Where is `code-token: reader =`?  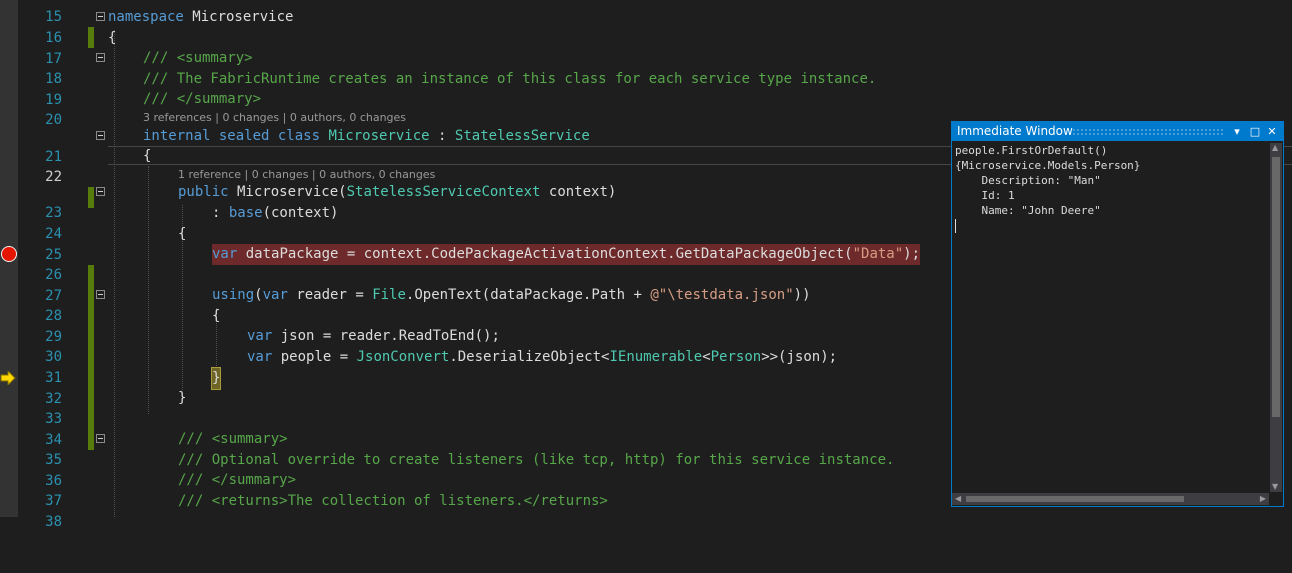
code-token: reader = is located at coordinates (330, 295).